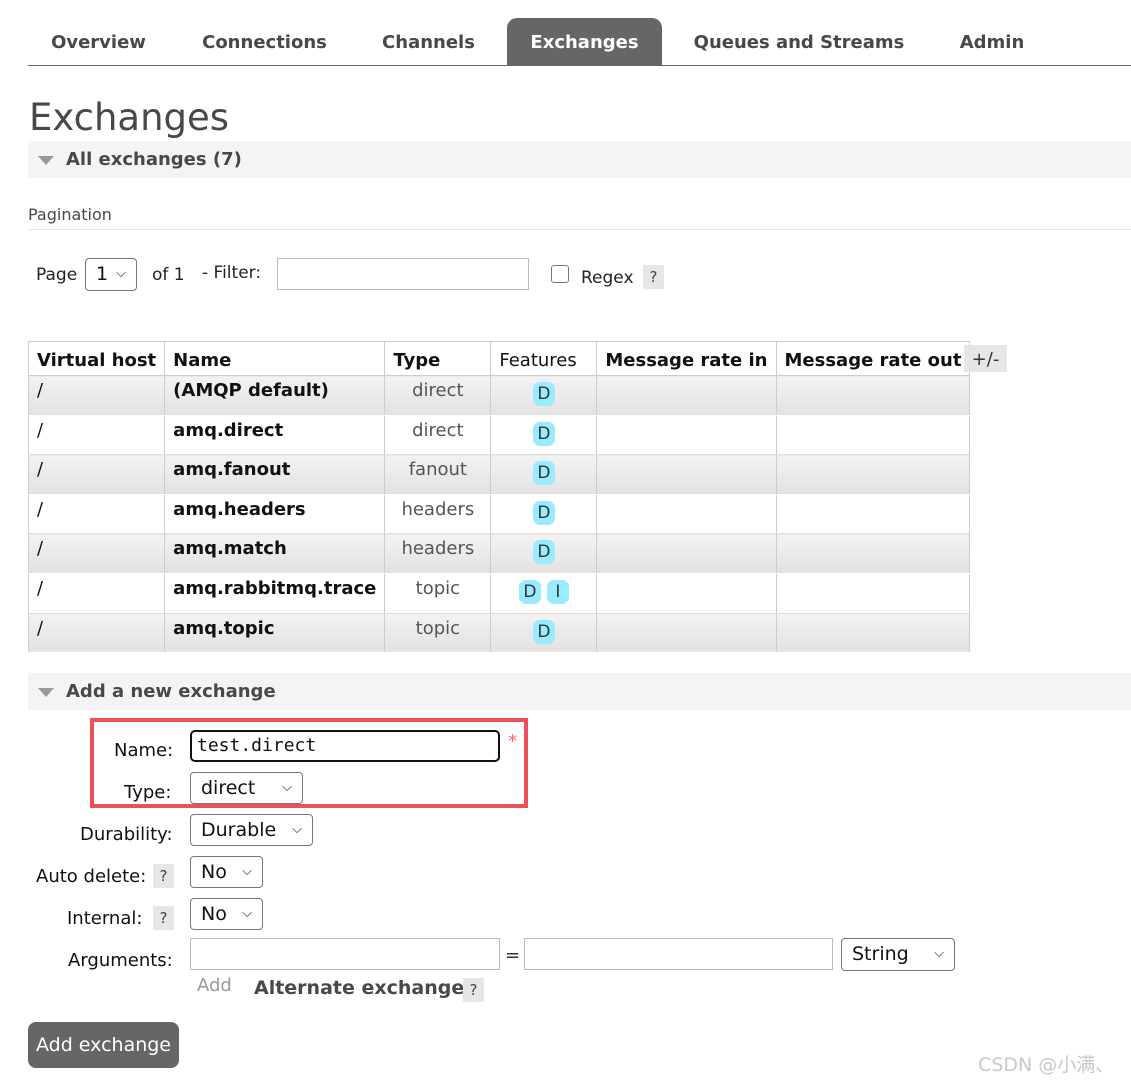 This screenshot has height=1082, width=1131. Describe the element at coordinates (275, 435) in the screenshot. I see `exchange-name-link: amq.direct` at that location.